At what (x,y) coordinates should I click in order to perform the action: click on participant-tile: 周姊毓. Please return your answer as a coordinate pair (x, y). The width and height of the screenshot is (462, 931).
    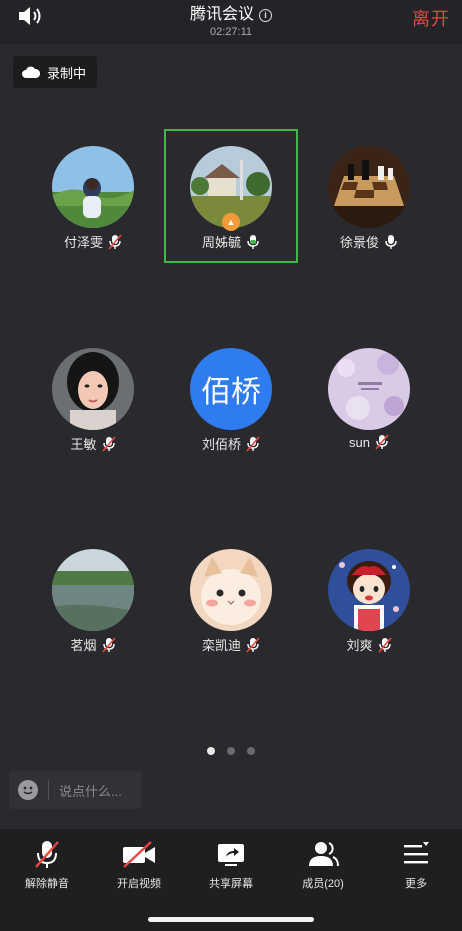
    Looking at the image, I should click on (231, 198).